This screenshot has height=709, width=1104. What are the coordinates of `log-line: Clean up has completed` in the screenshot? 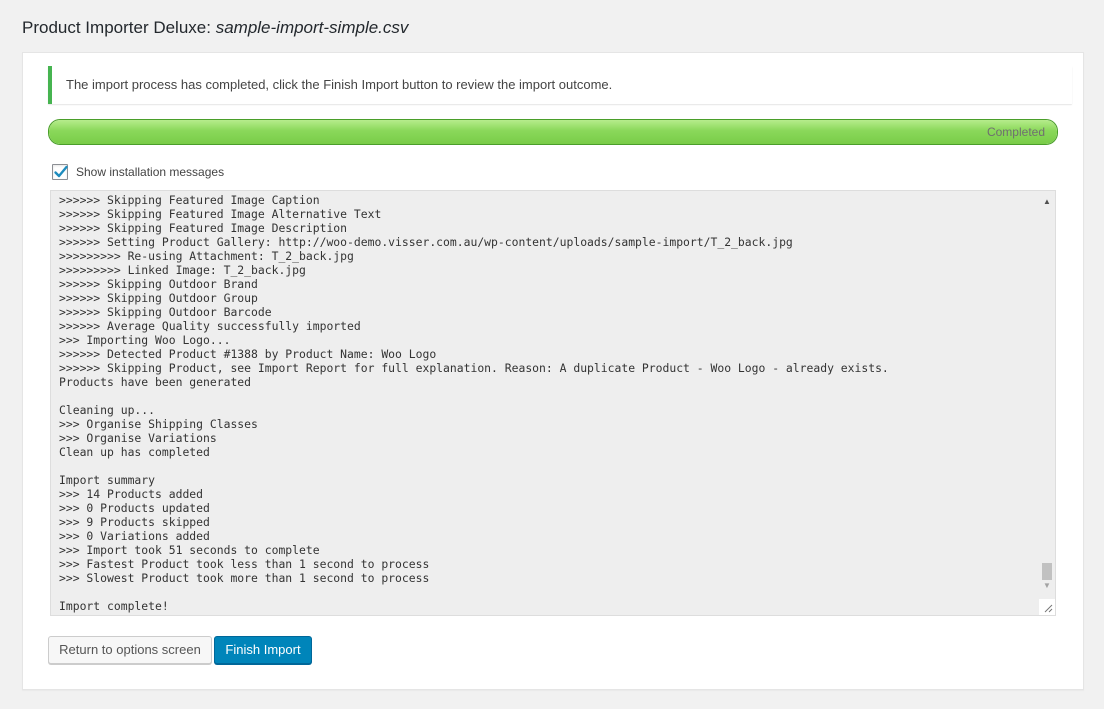 It's located at (134, 452).